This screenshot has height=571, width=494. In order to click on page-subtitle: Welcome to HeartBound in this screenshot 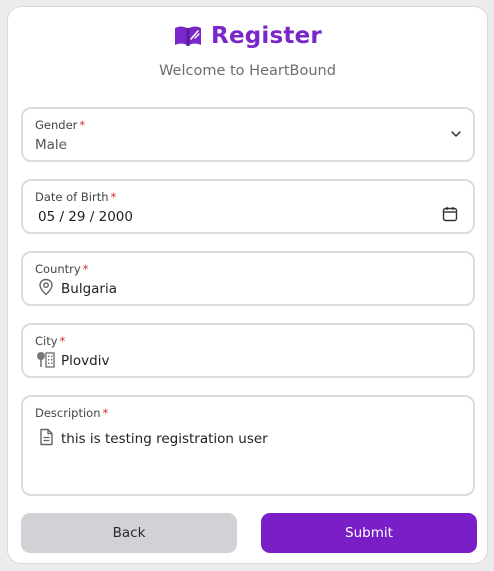, I will do `click(247, 71)`.